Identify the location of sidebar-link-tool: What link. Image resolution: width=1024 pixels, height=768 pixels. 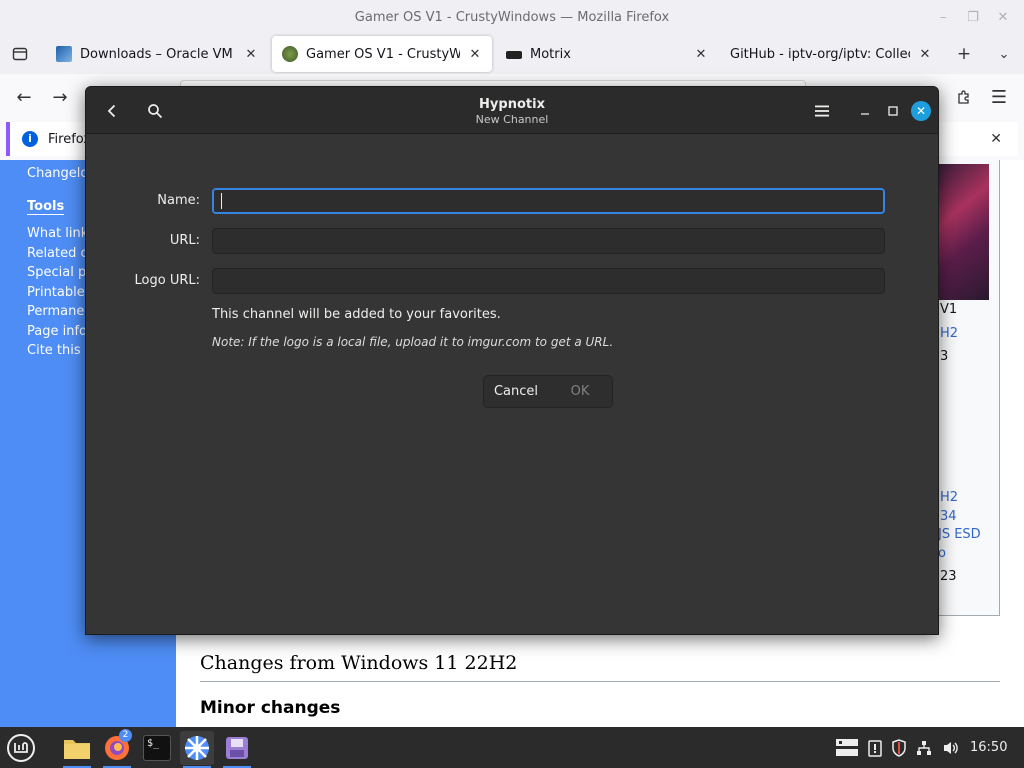
(57, 233).